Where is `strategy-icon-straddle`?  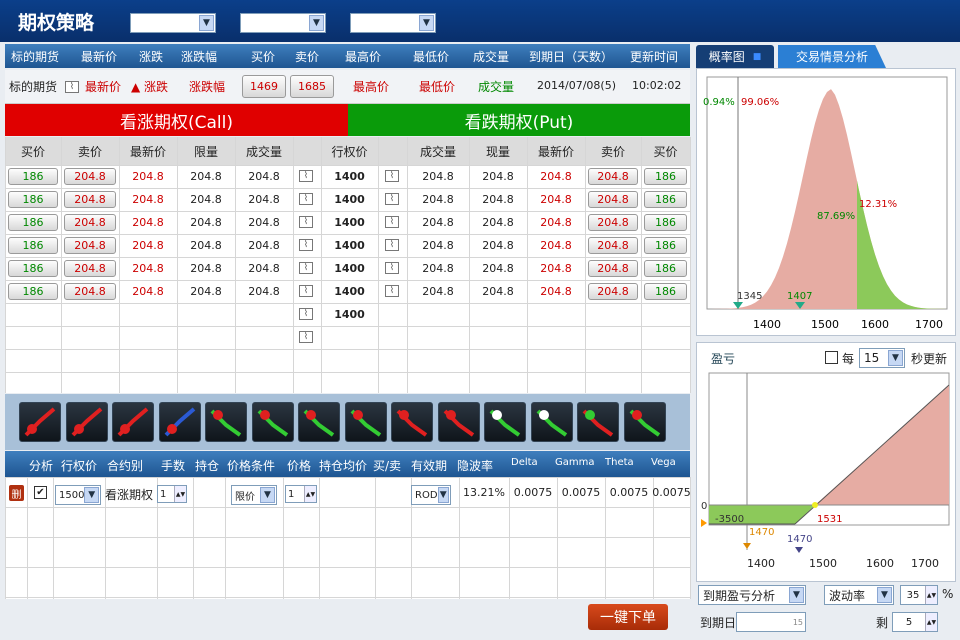
strategy-icon-straddle is located at coordinates (412, 422).